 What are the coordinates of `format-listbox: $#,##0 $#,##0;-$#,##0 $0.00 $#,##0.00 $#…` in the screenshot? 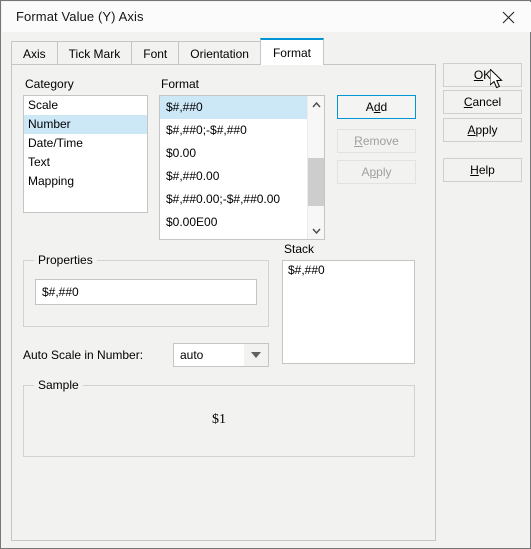 It's located at (242, 167).